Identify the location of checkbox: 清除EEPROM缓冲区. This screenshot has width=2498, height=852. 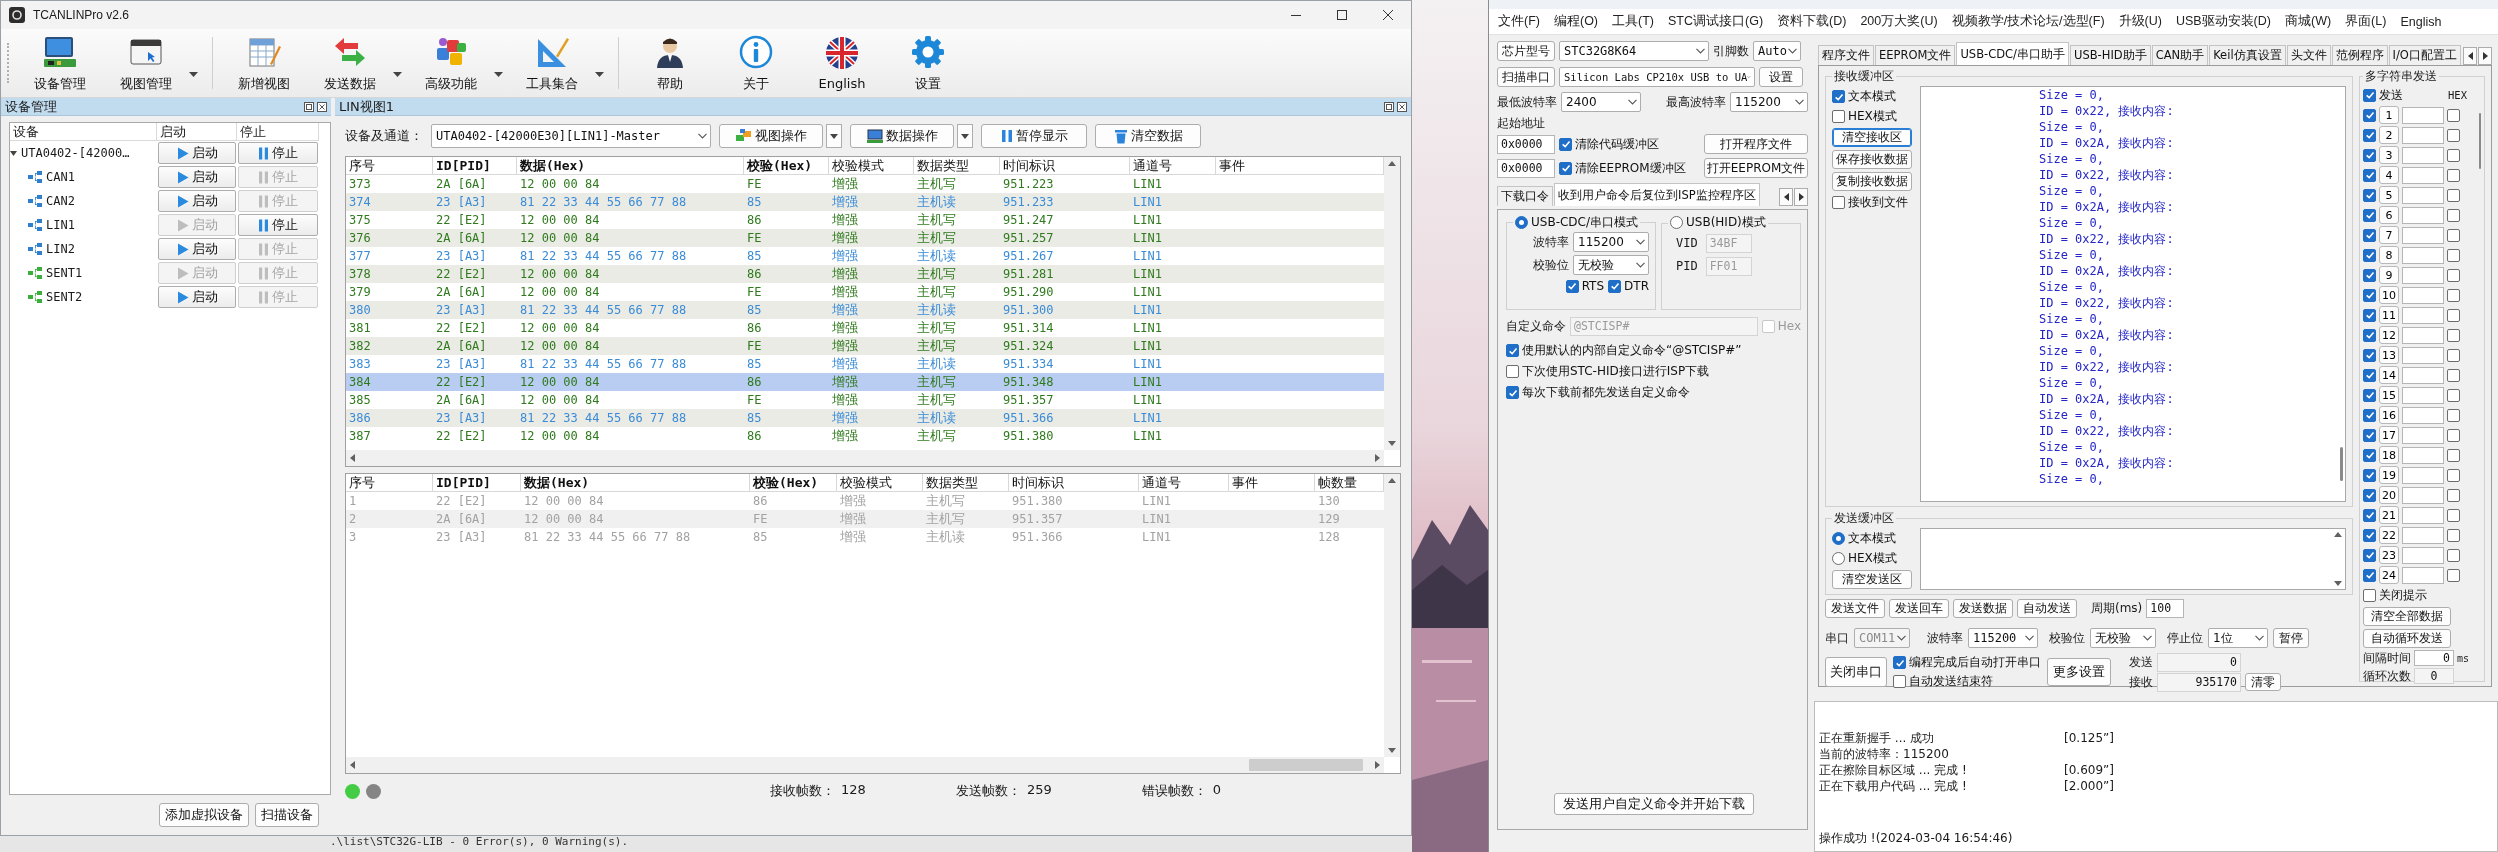
(1622, 168).